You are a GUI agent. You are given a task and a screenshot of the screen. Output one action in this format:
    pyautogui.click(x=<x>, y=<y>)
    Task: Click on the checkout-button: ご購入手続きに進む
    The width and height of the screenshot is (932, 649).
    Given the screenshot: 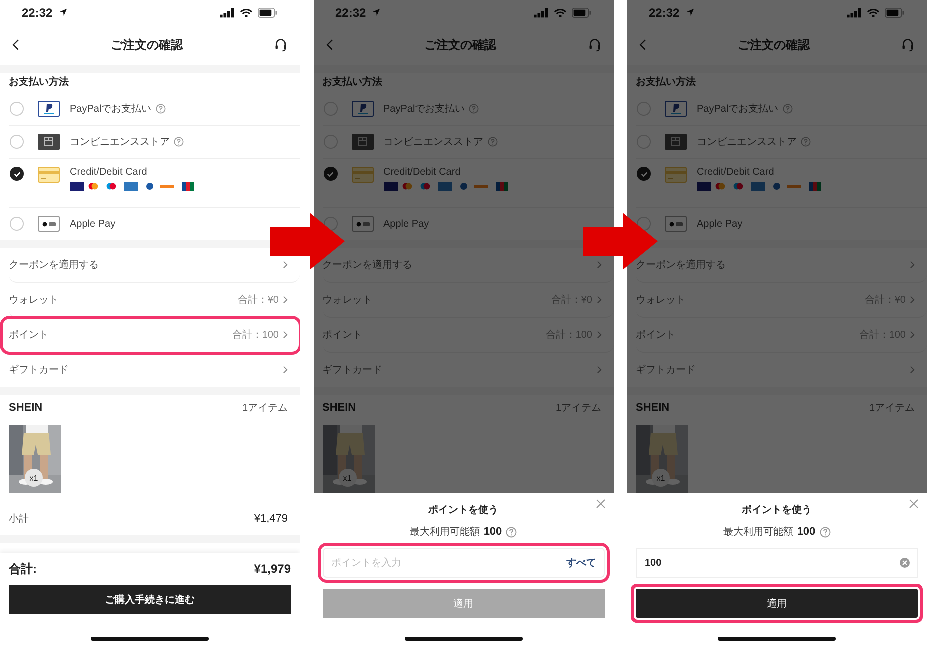 What is the action you would take?
    pyautogui.click(x=150, y=599)
    